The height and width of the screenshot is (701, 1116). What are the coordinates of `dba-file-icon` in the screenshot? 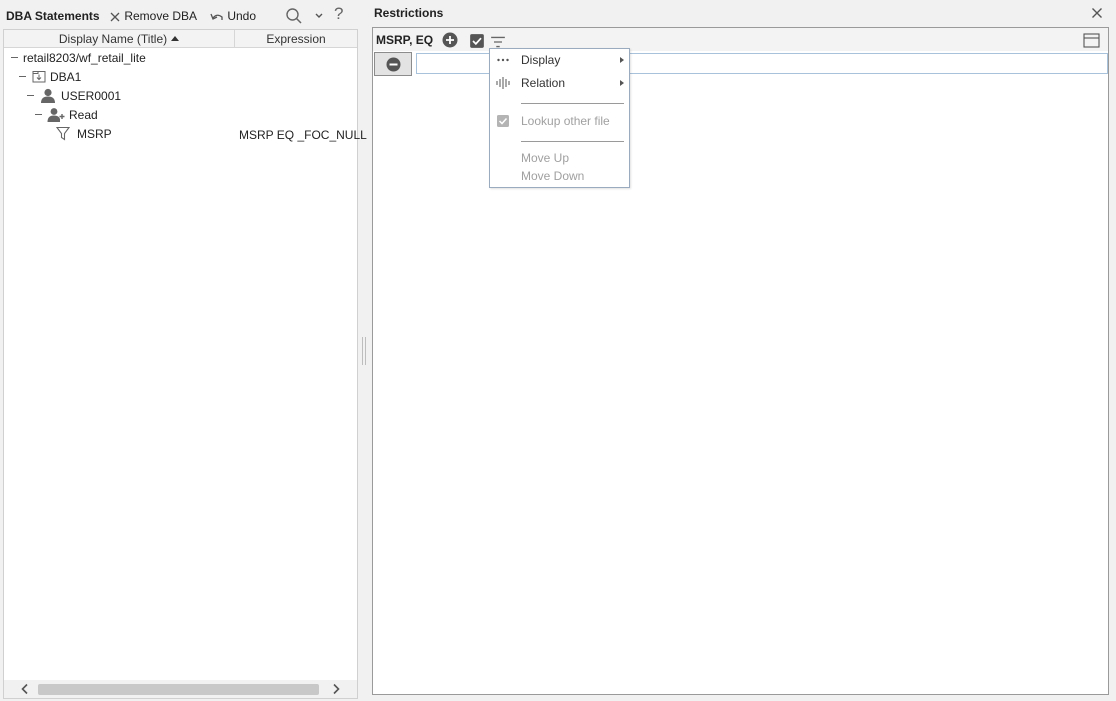 It's located at (39, 77).